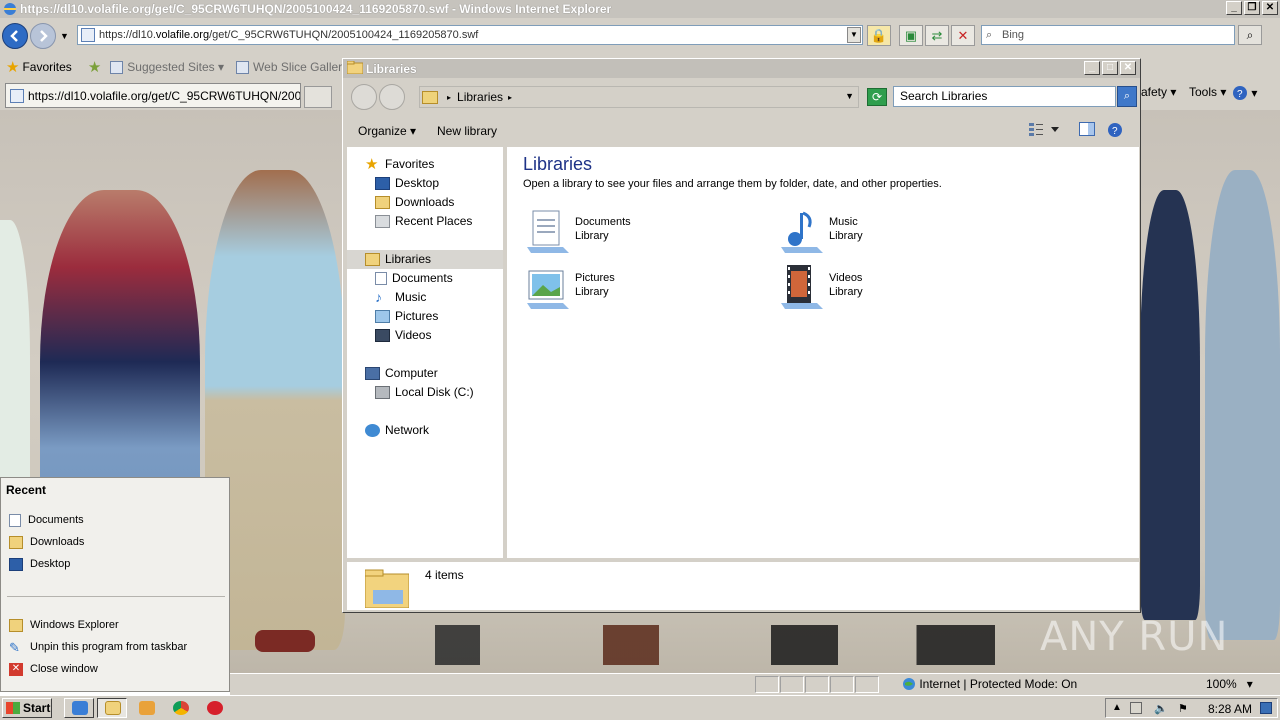  What do you see at coordinates (13, 708) in the screenshot?
I see `windows-logo-icon` at bounding box center [13, 708].